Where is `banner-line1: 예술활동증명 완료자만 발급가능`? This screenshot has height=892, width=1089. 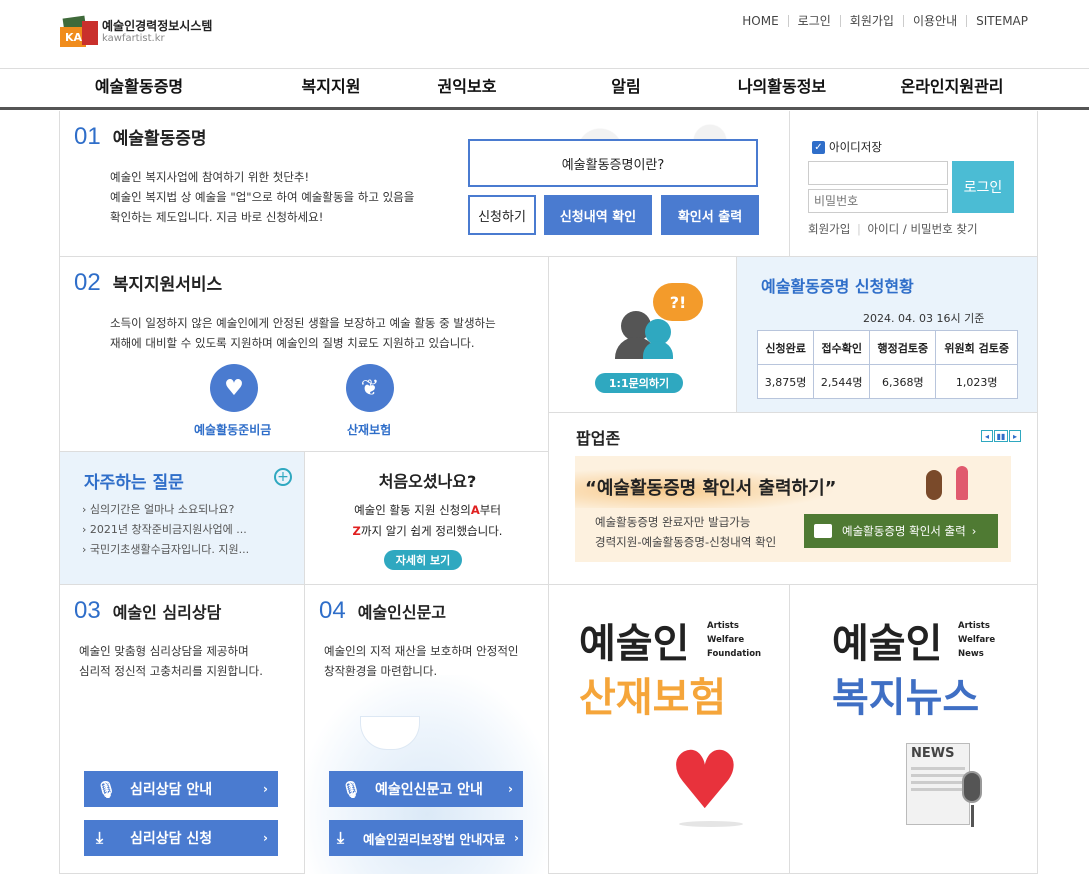 banner-line1: 예술활동증명 완료자만 발급가능 is located at coordinates (673, 522).